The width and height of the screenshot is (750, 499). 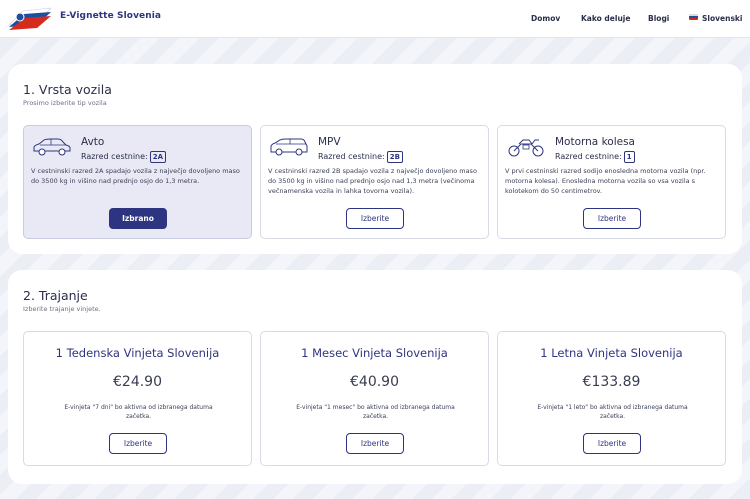 What do you see at coordinates (605, 18) in the screenshot?
I see `nav-how-it-works: Kako deluje` at bounding box center [605, 18].